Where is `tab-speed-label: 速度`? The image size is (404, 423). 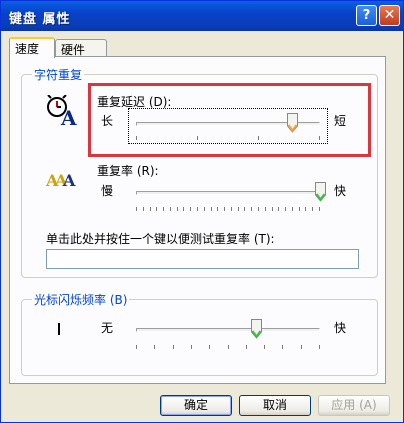 tab-speed-label: 速度 is located at coordinates (27, 49).